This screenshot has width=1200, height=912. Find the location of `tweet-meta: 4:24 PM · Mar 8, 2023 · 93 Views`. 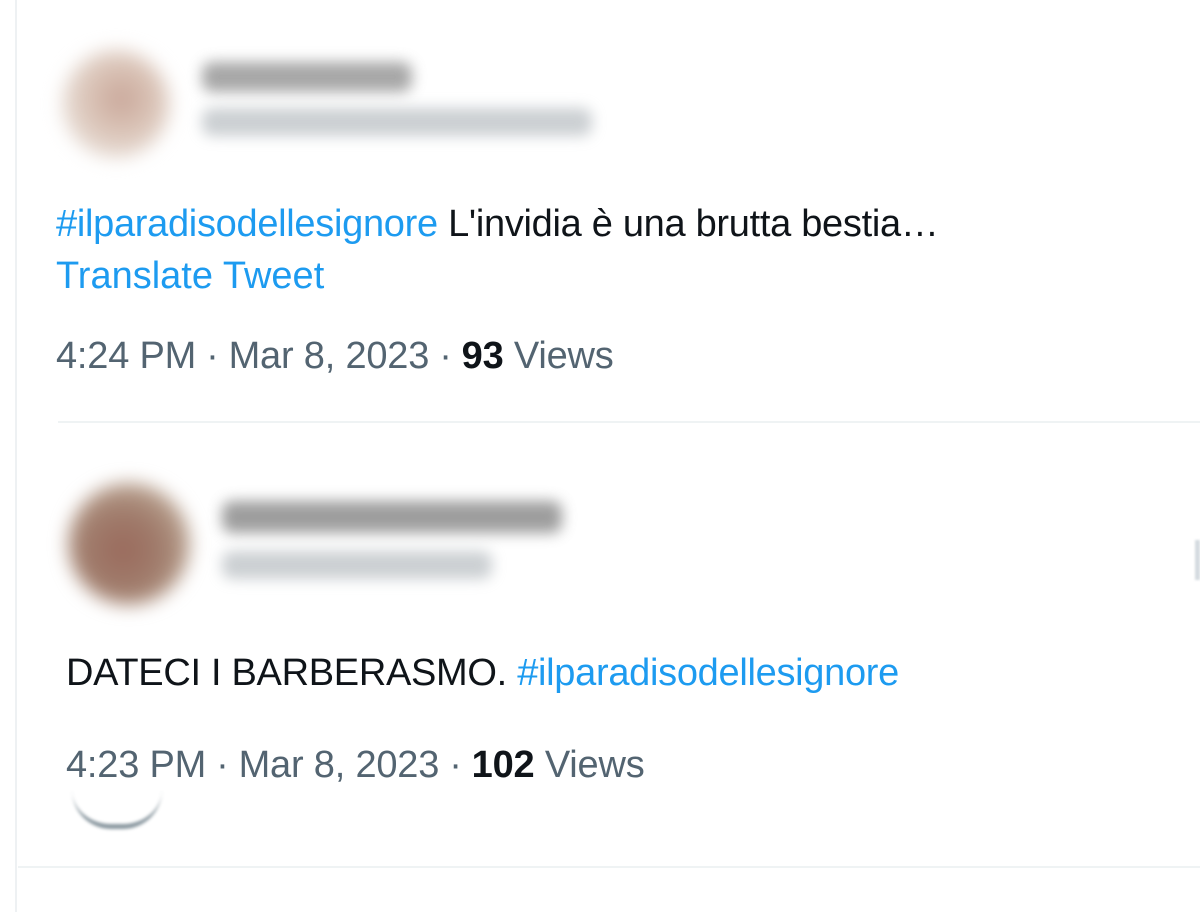

tweet-meta: 4:24 PM · Mar 8, 2023 · 93 Views is located at coordinates (335, 356).